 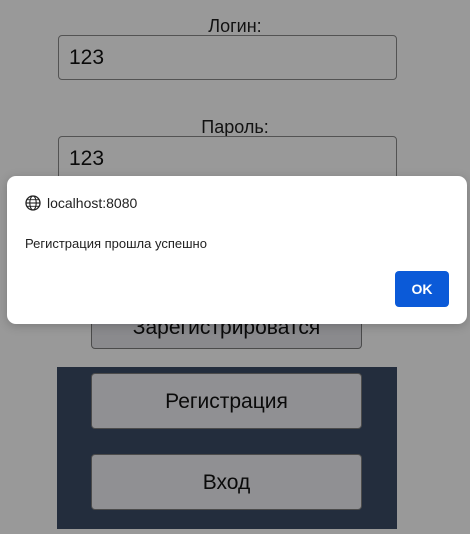 I want to click on dialog-origin-text: localhost:8080, so click(x=92, y=203).